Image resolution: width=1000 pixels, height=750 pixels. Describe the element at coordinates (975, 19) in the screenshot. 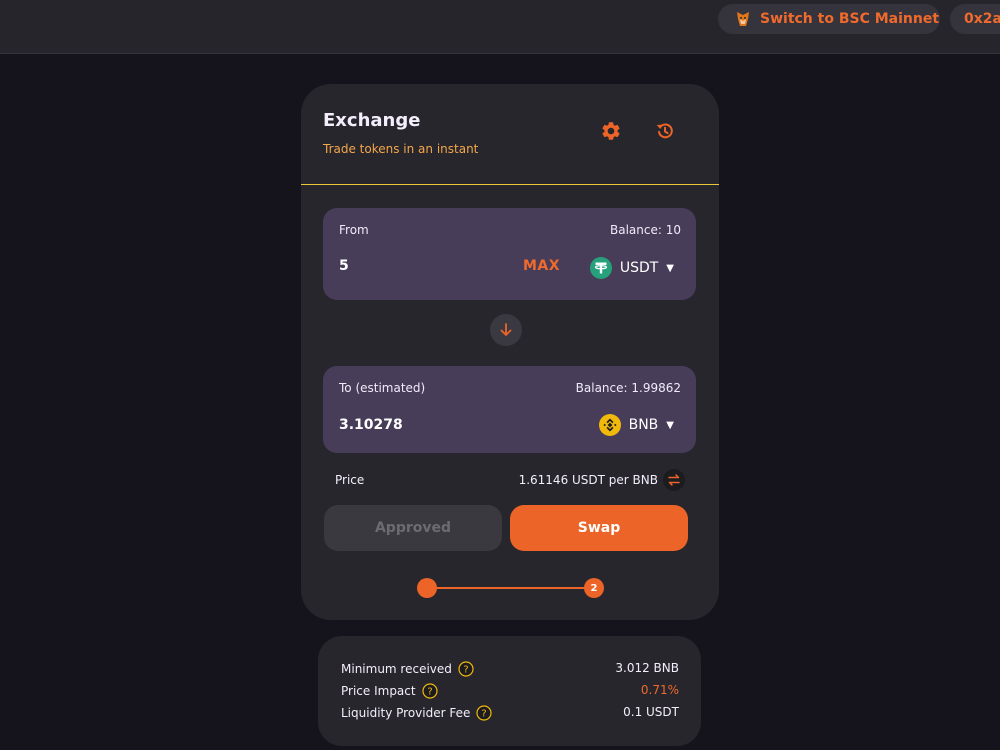

I see `wallet-address-button: 0x2a` at that location.